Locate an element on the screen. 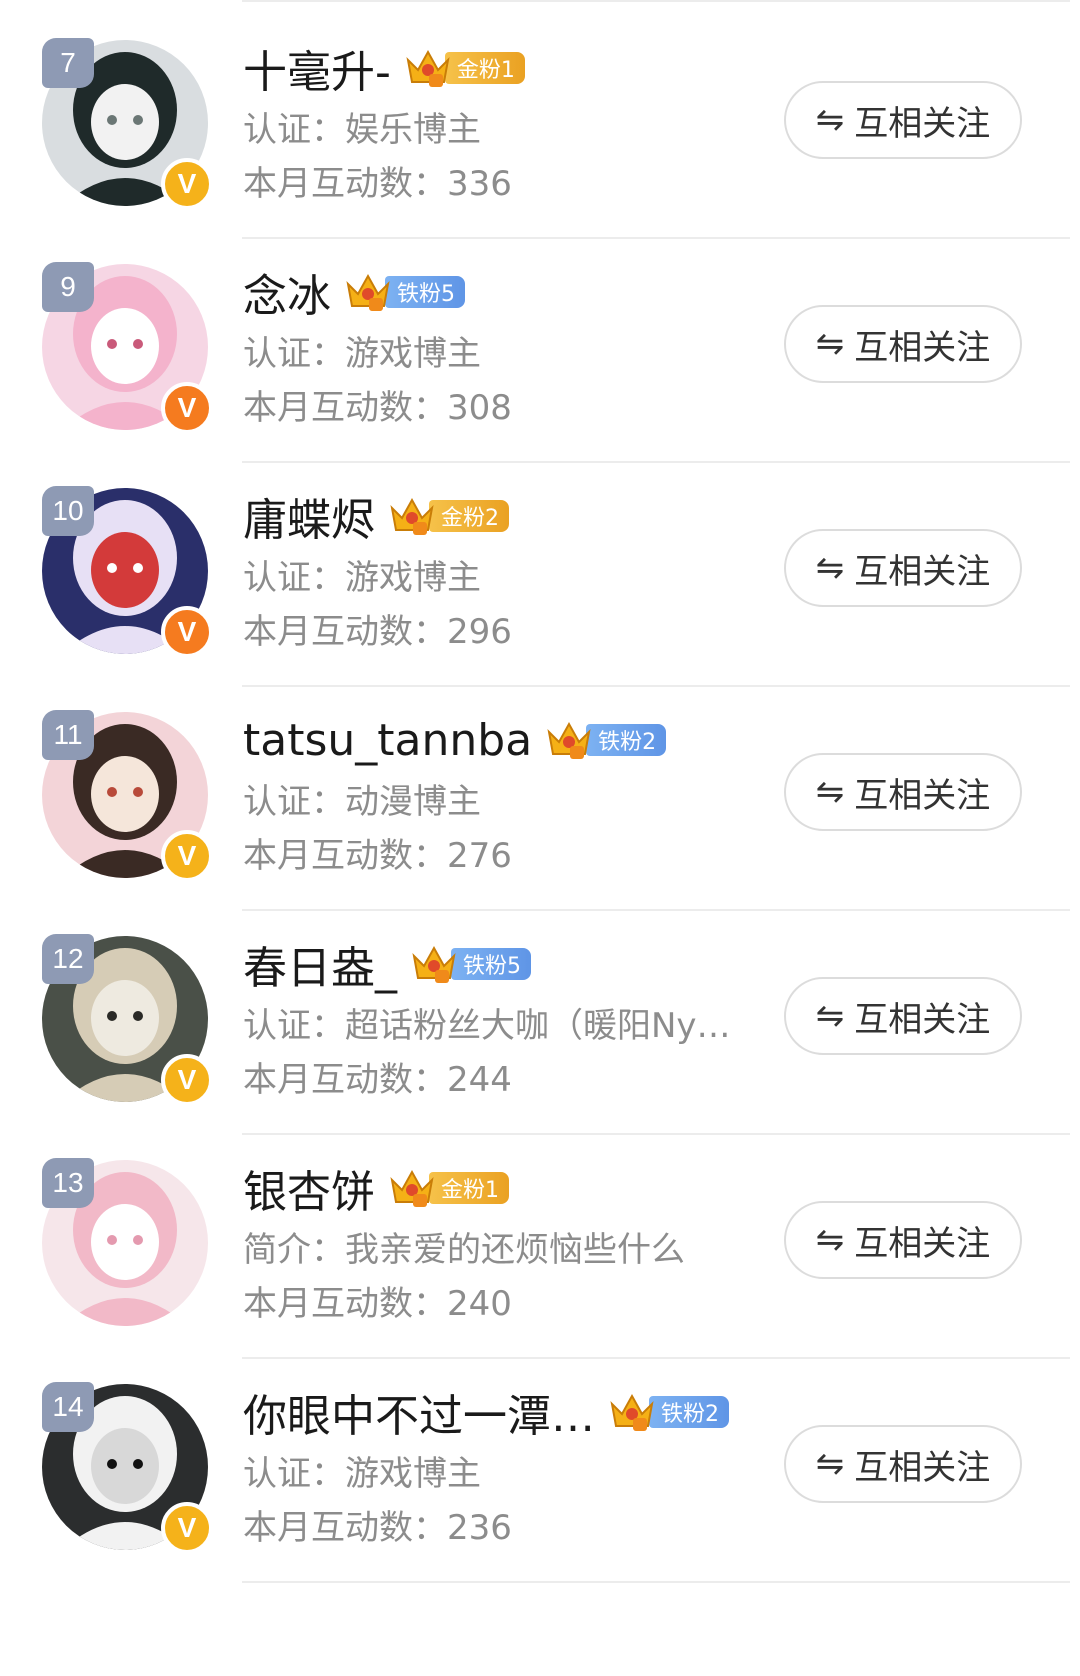 The image size is (1080, 1676). name-line: 庸蝶烬 金粉2 is located at coordinates (376, 517).